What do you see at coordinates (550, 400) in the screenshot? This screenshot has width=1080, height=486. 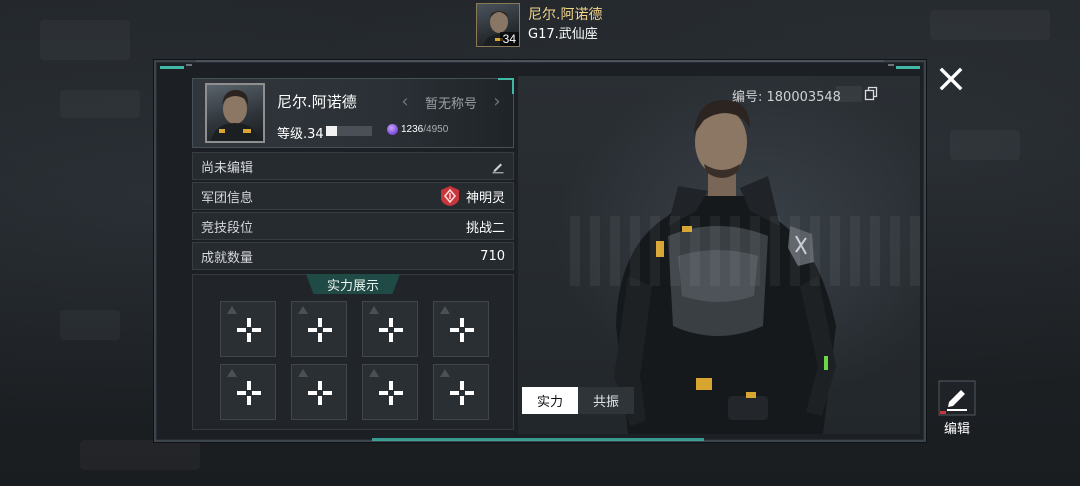 I see `tab-strength: 实力` at bounding box center [550, 400].